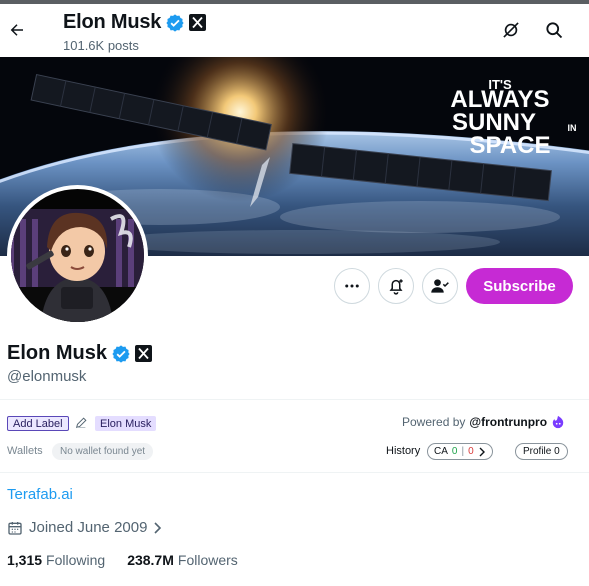 The width and height of the screenshot is (589, 586). I want to click on profile-pill-label: Profile, so click(537, 451).